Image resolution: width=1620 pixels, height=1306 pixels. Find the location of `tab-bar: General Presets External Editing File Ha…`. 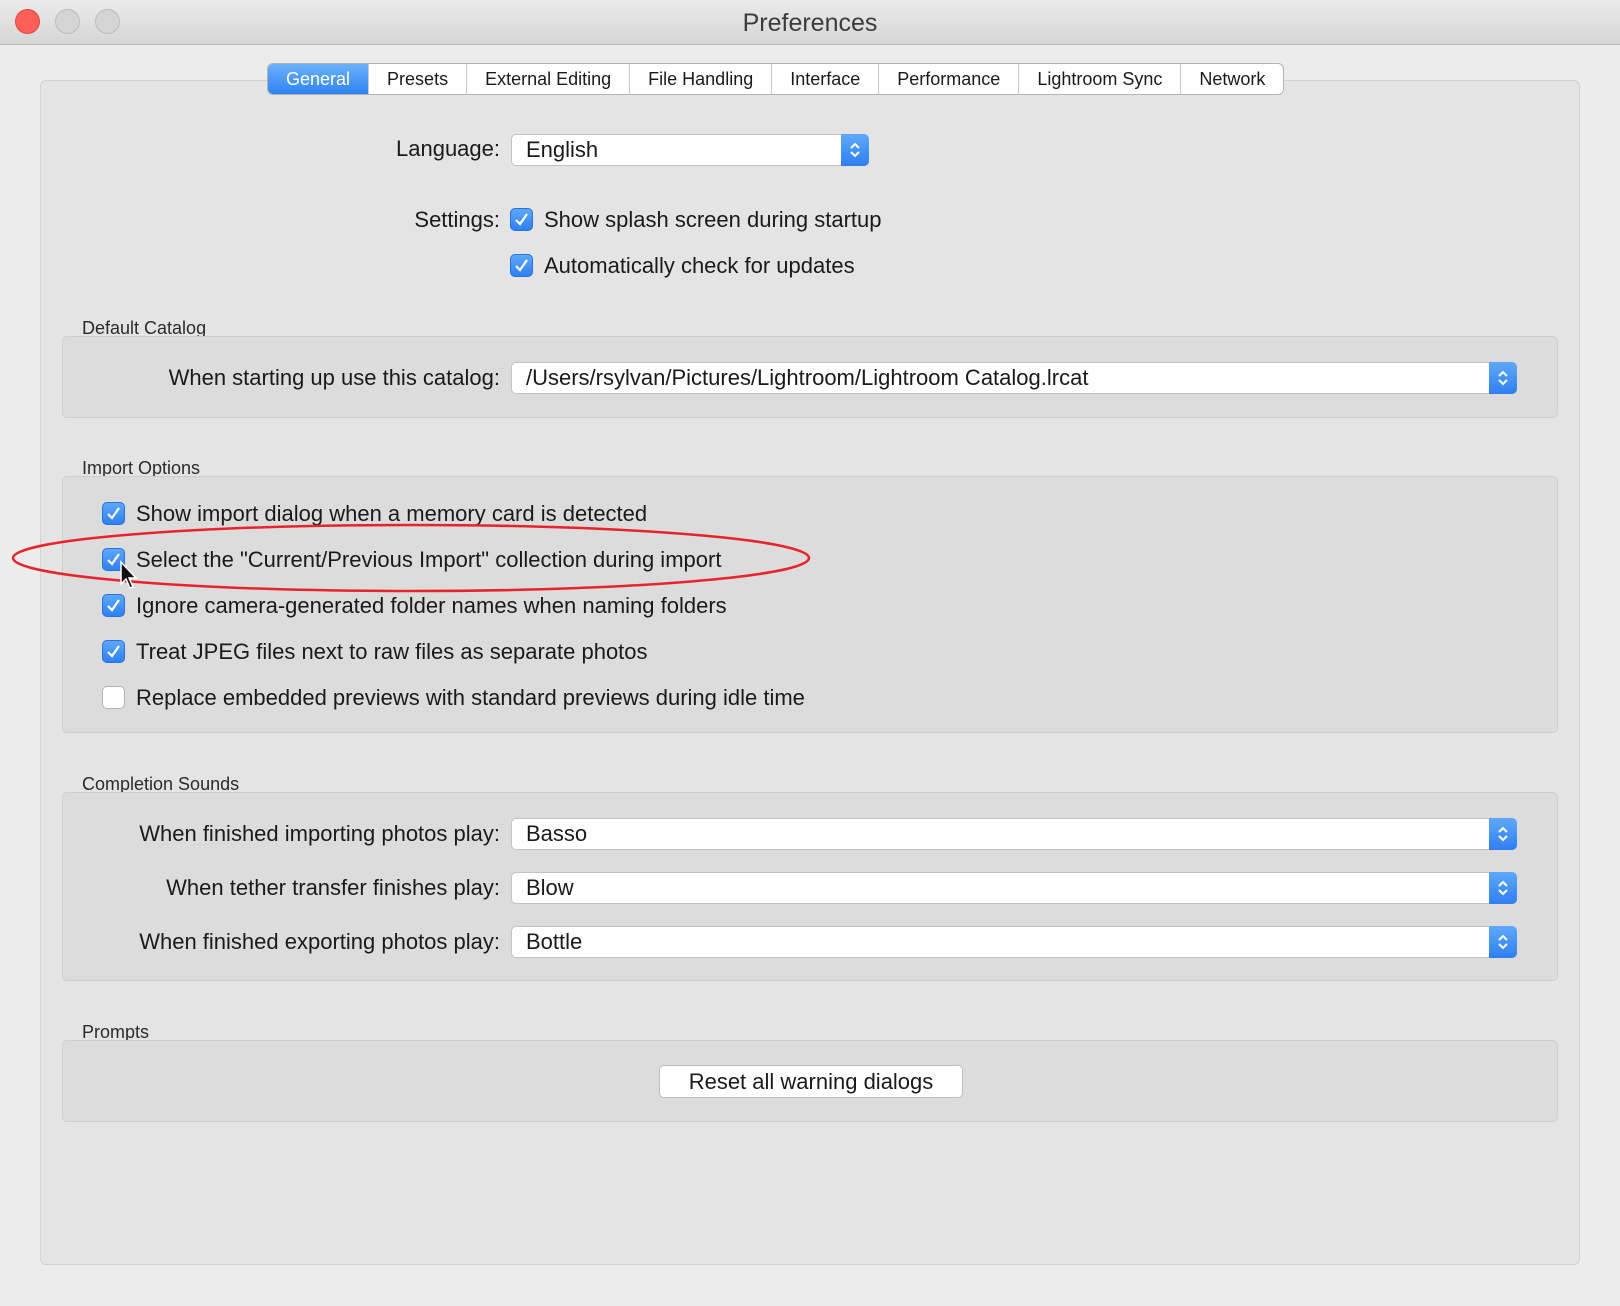

tab-bar: General Presets External Editing File Ha… is located at coordinates (776, 79).